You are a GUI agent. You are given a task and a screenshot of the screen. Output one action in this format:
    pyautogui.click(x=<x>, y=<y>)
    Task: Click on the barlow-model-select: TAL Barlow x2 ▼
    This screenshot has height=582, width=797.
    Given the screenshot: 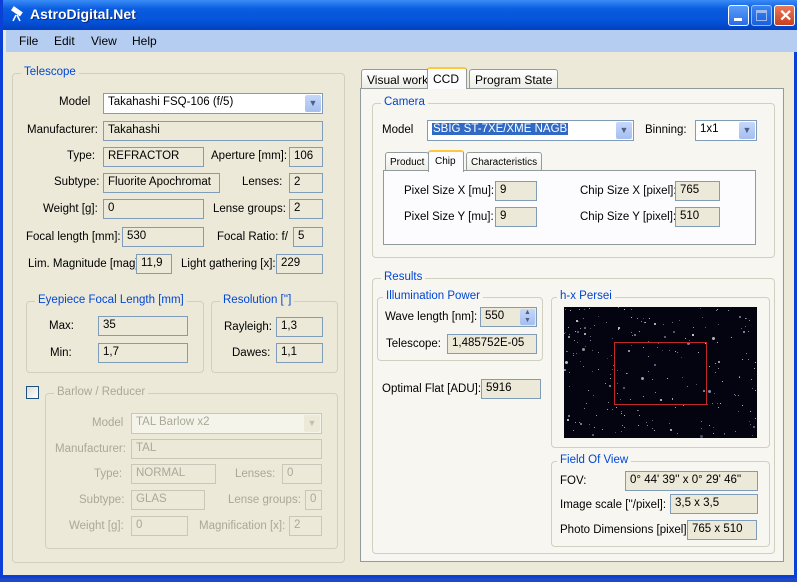 What is the action you would take?
    pyautogui.click(x=226, y=423)
    